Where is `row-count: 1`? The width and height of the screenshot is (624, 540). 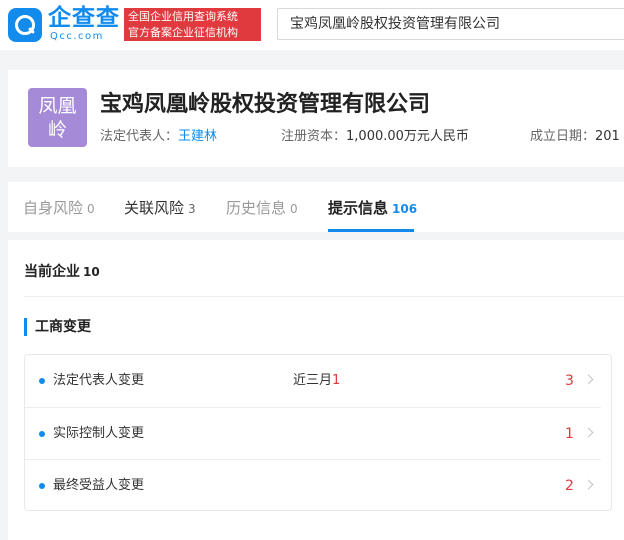
row-count: 1 is located at coordinates (569, 434).